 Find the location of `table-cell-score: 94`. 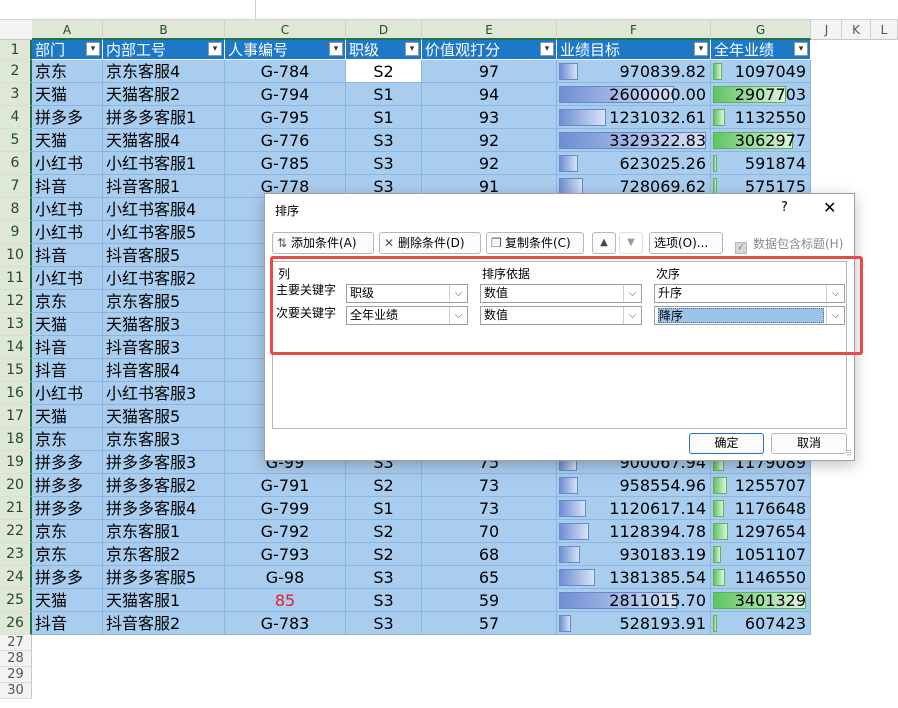

table-cell-score: 94 is located at coordinates (489, 94).